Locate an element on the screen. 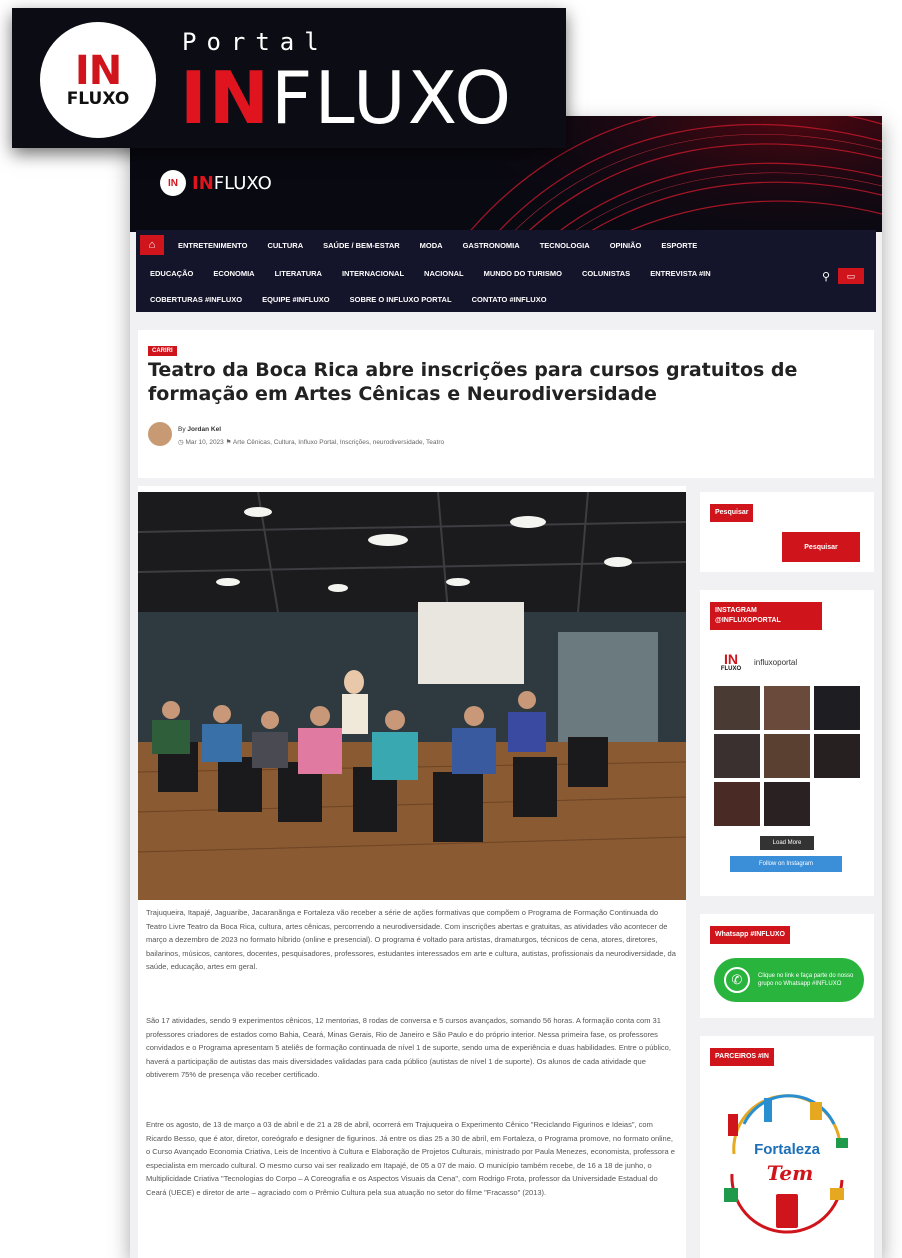  search-widget: Pesquisar Pesquisar is located at coordinates (787, 532).